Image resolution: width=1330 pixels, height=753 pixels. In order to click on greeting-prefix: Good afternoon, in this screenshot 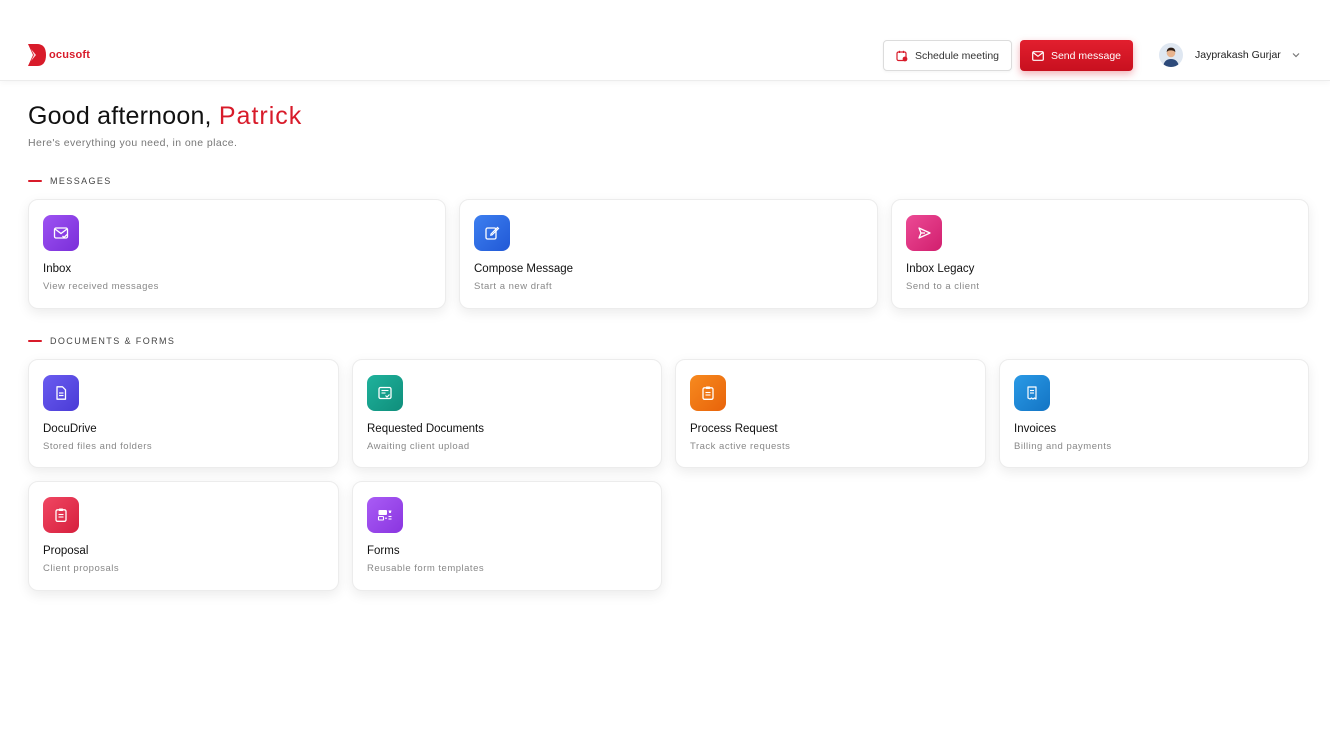, I will do `click(120, 116)`.